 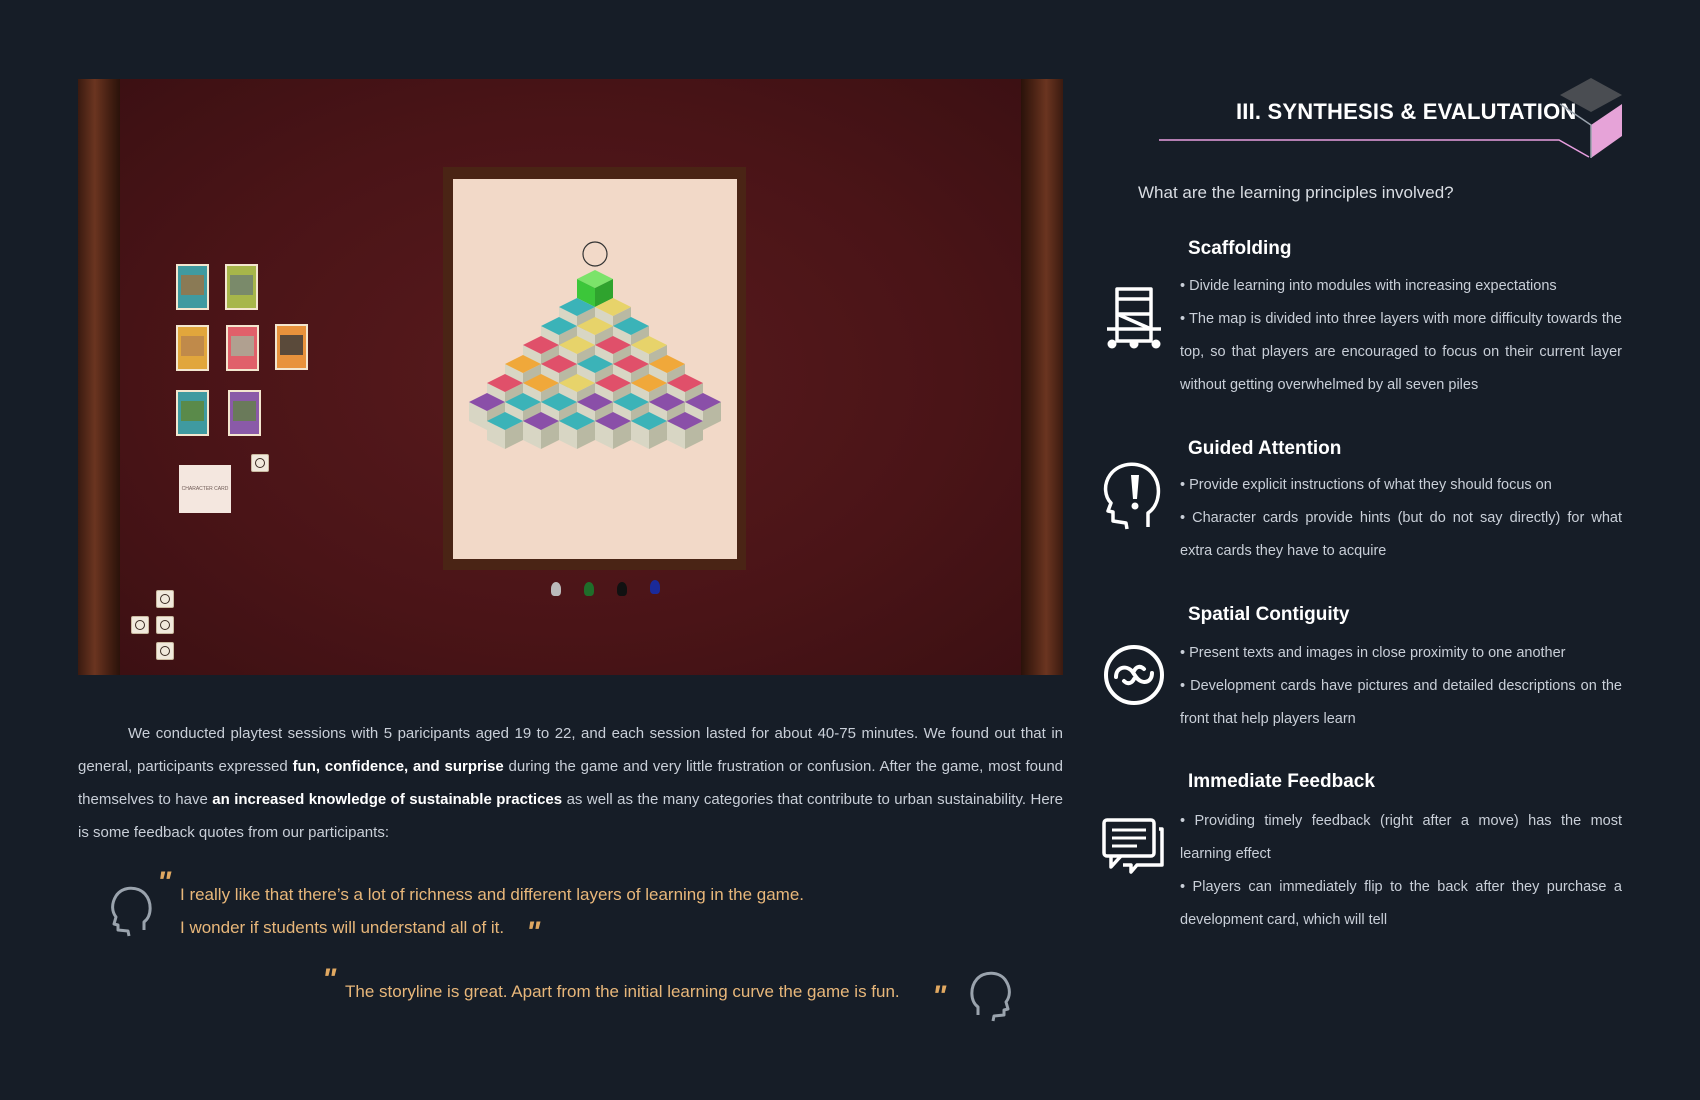 What do you see at coordinates (1240, 248) in the screenshot?
I see `principle-title-scaffolding: Scaffolding` at bounding box center [1240, 248].